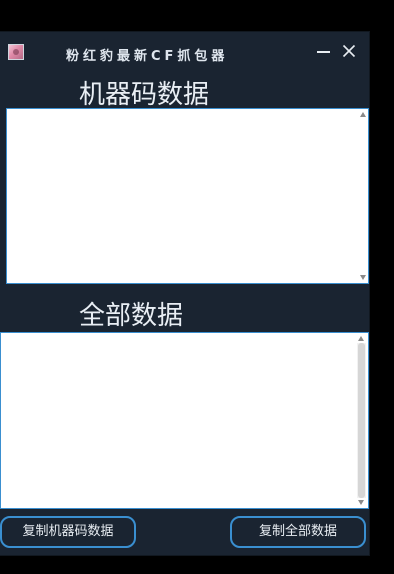  I want to click on machine-code-scrollbar, so click(363, 196).